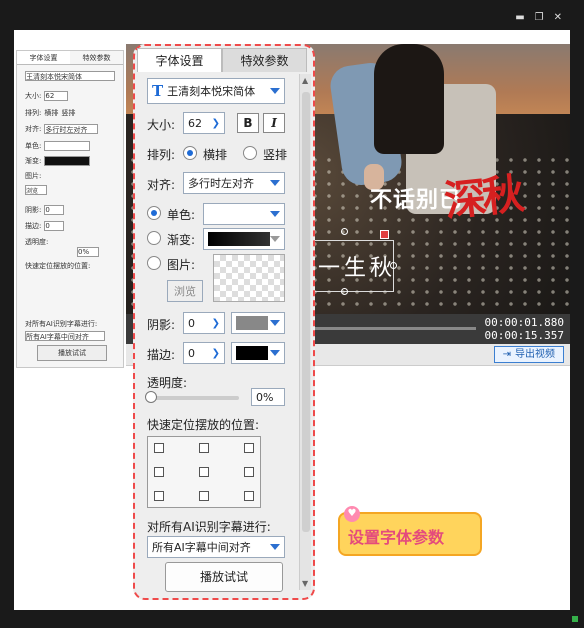  What do you see at coordinates (203, 425) in the screenshot?
I see `position-label: 快速定位摆放的位置:` at bounding box center [203, 425].